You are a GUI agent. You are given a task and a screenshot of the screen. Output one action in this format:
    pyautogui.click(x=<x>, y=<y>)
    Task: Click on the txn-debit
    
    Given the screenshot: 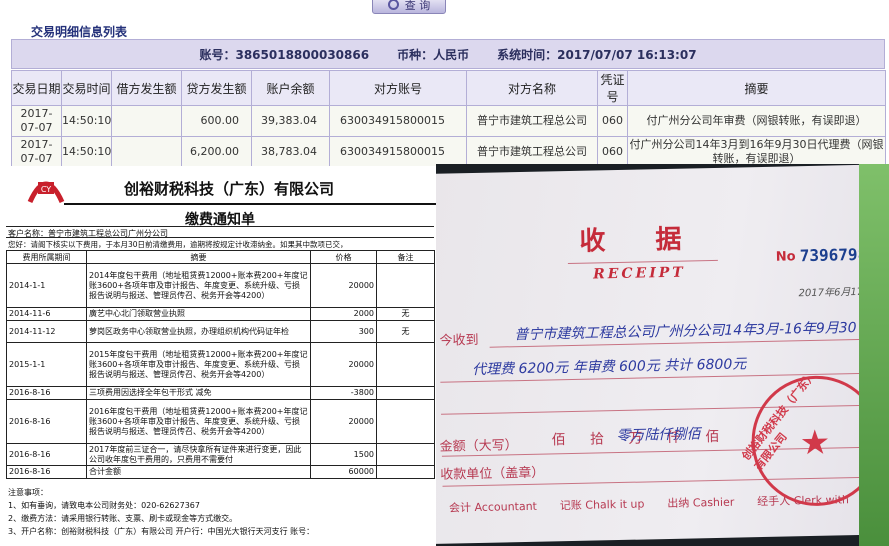 What is the action you would take?
    pyautogui.click(x=146, y=152)
    